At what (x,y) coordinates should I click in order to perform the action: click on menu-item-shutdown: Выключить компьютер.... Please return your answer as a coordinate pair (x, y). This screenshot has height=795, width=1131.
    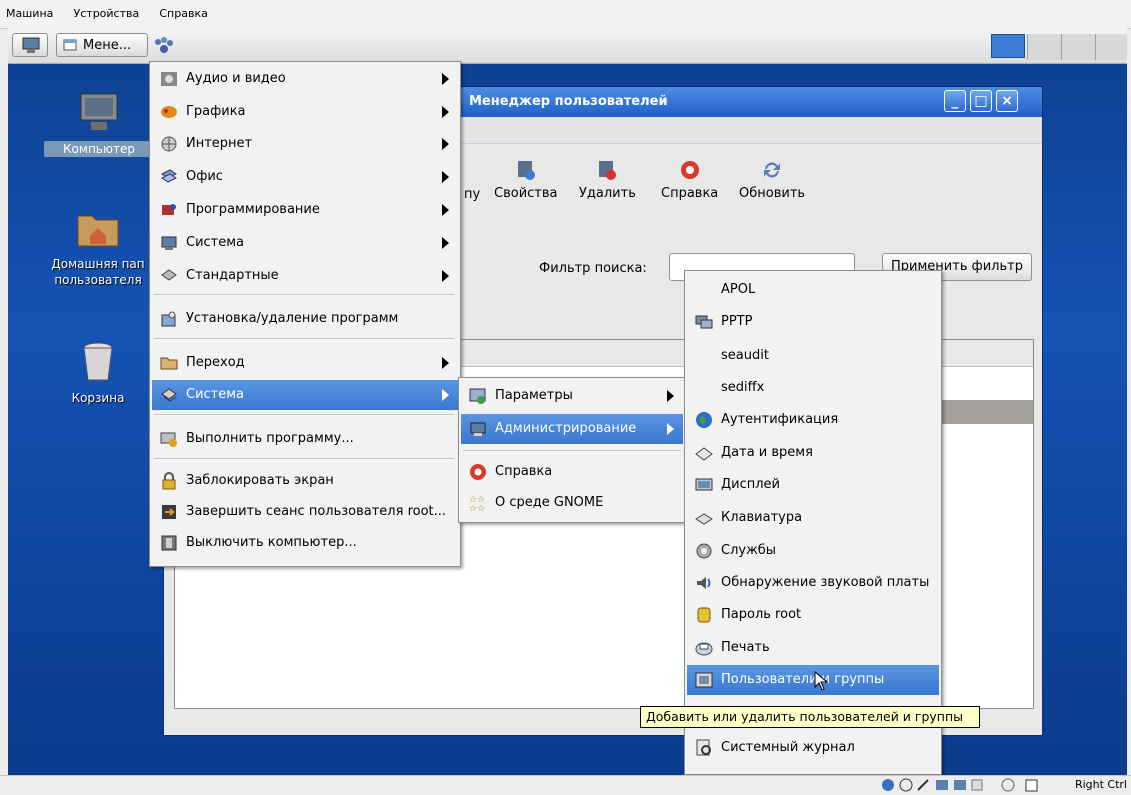
    Looking at the image, I should click on (305, 543).